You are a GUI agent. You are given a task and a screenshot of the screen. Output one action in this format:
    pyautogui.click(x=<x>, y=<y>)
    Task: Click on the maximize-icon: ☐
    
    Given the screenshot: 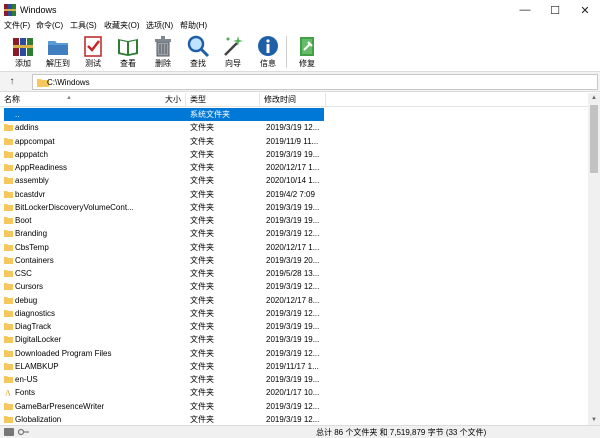 What is the action you would take?
    pyautogui.click(x=555, y=10)
    